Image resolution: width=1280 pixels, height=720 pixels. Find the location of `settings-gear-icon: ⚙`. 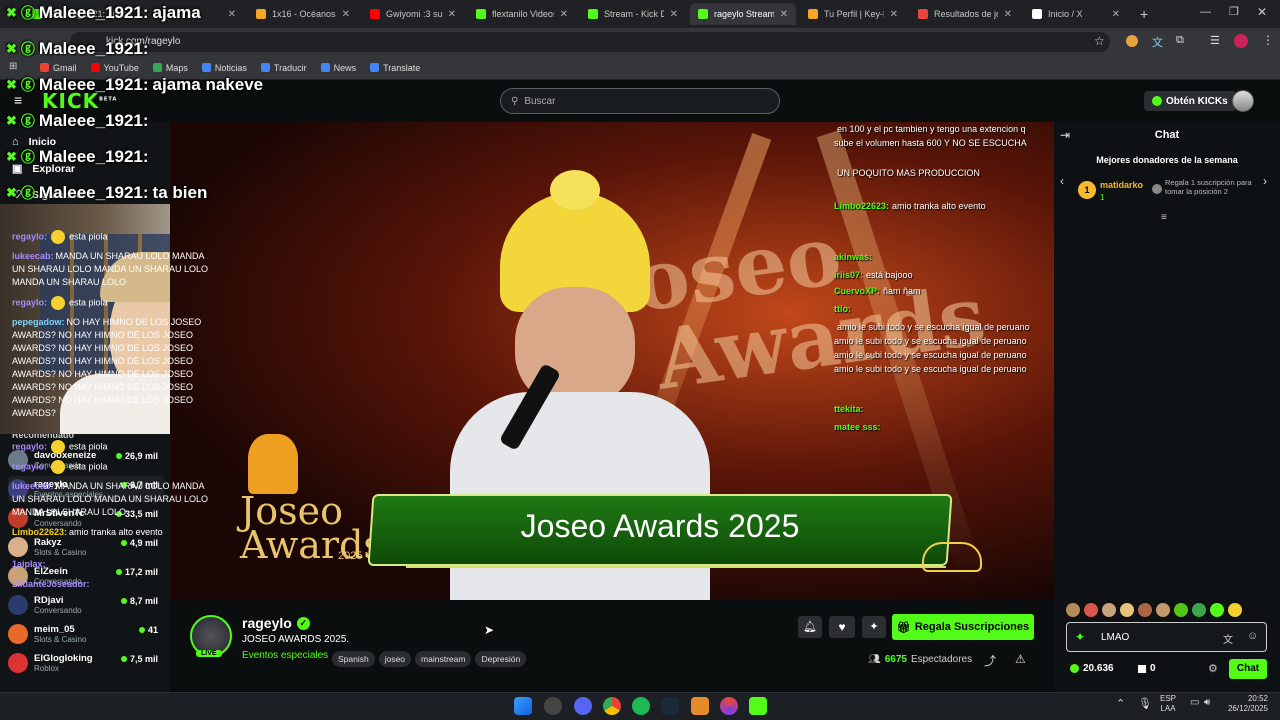

settings-gear-icon: ⚙ is located at coordinates (1213, 668).